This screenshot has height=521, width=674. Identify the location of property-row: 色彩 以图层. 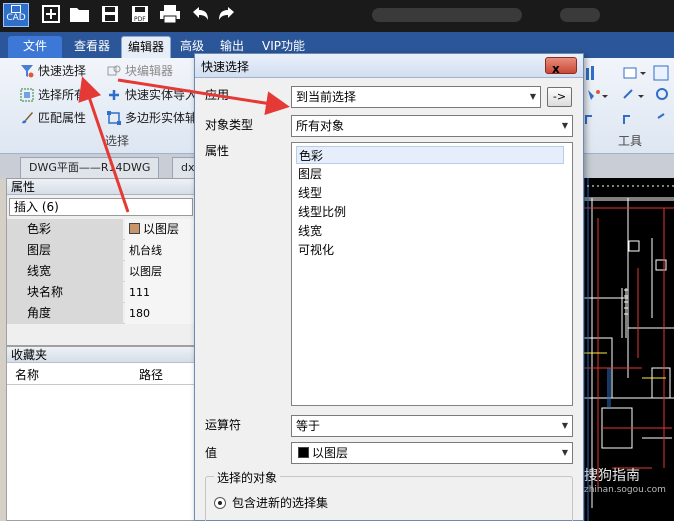
(106, 229).